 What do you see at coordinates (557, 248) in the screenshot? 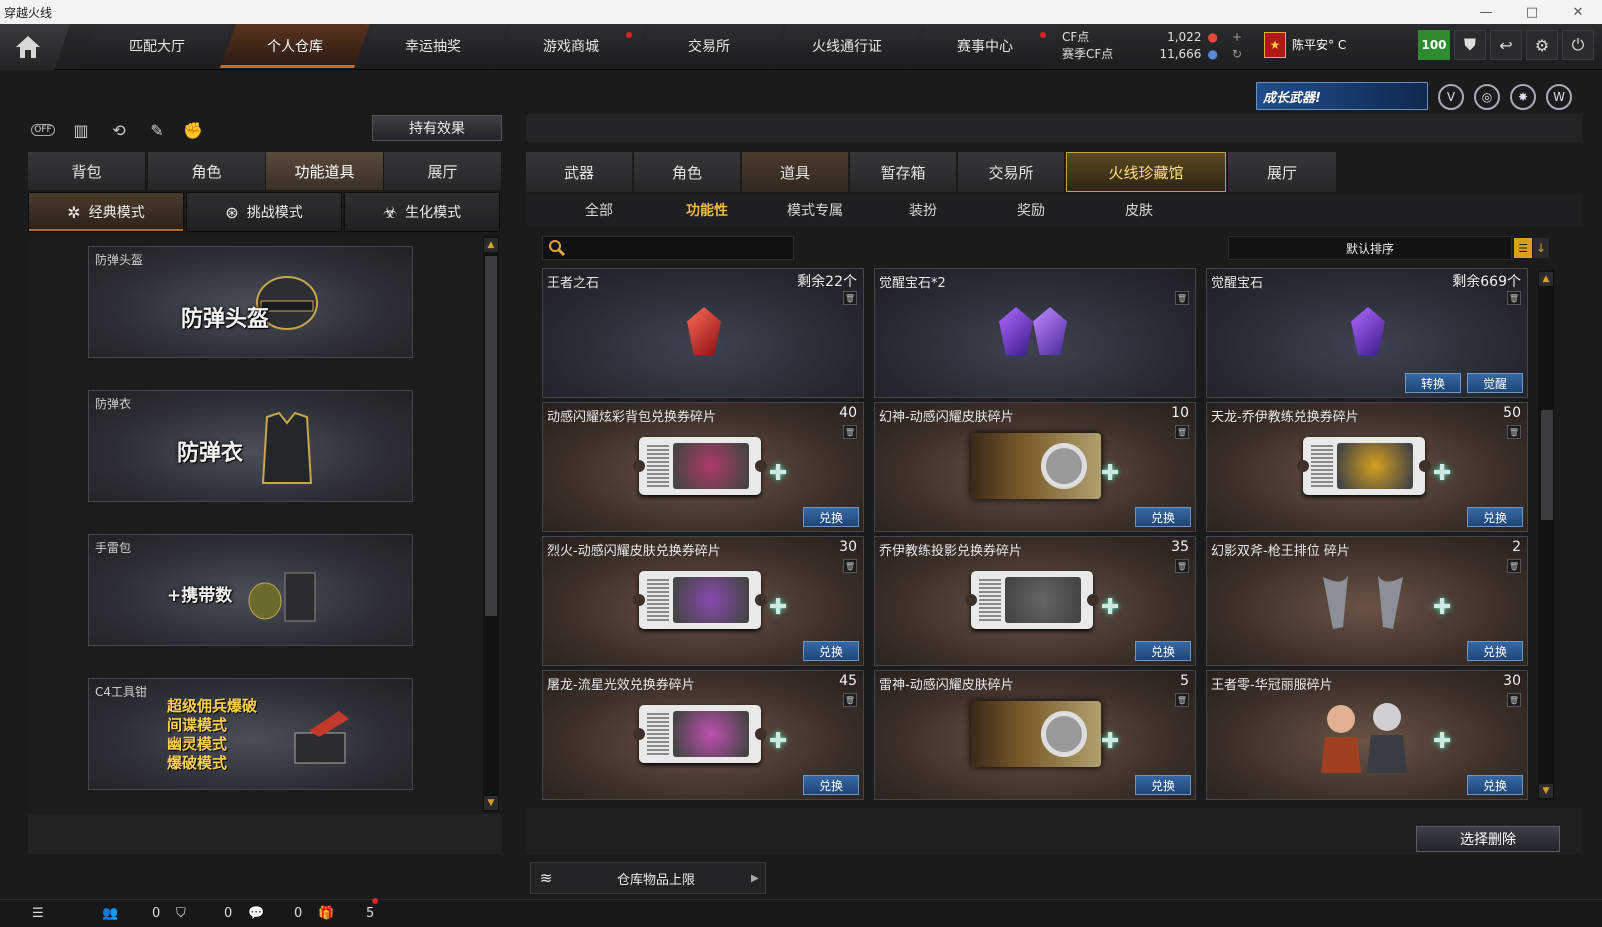
I see `search-icon` at bounding box center [557, 248].